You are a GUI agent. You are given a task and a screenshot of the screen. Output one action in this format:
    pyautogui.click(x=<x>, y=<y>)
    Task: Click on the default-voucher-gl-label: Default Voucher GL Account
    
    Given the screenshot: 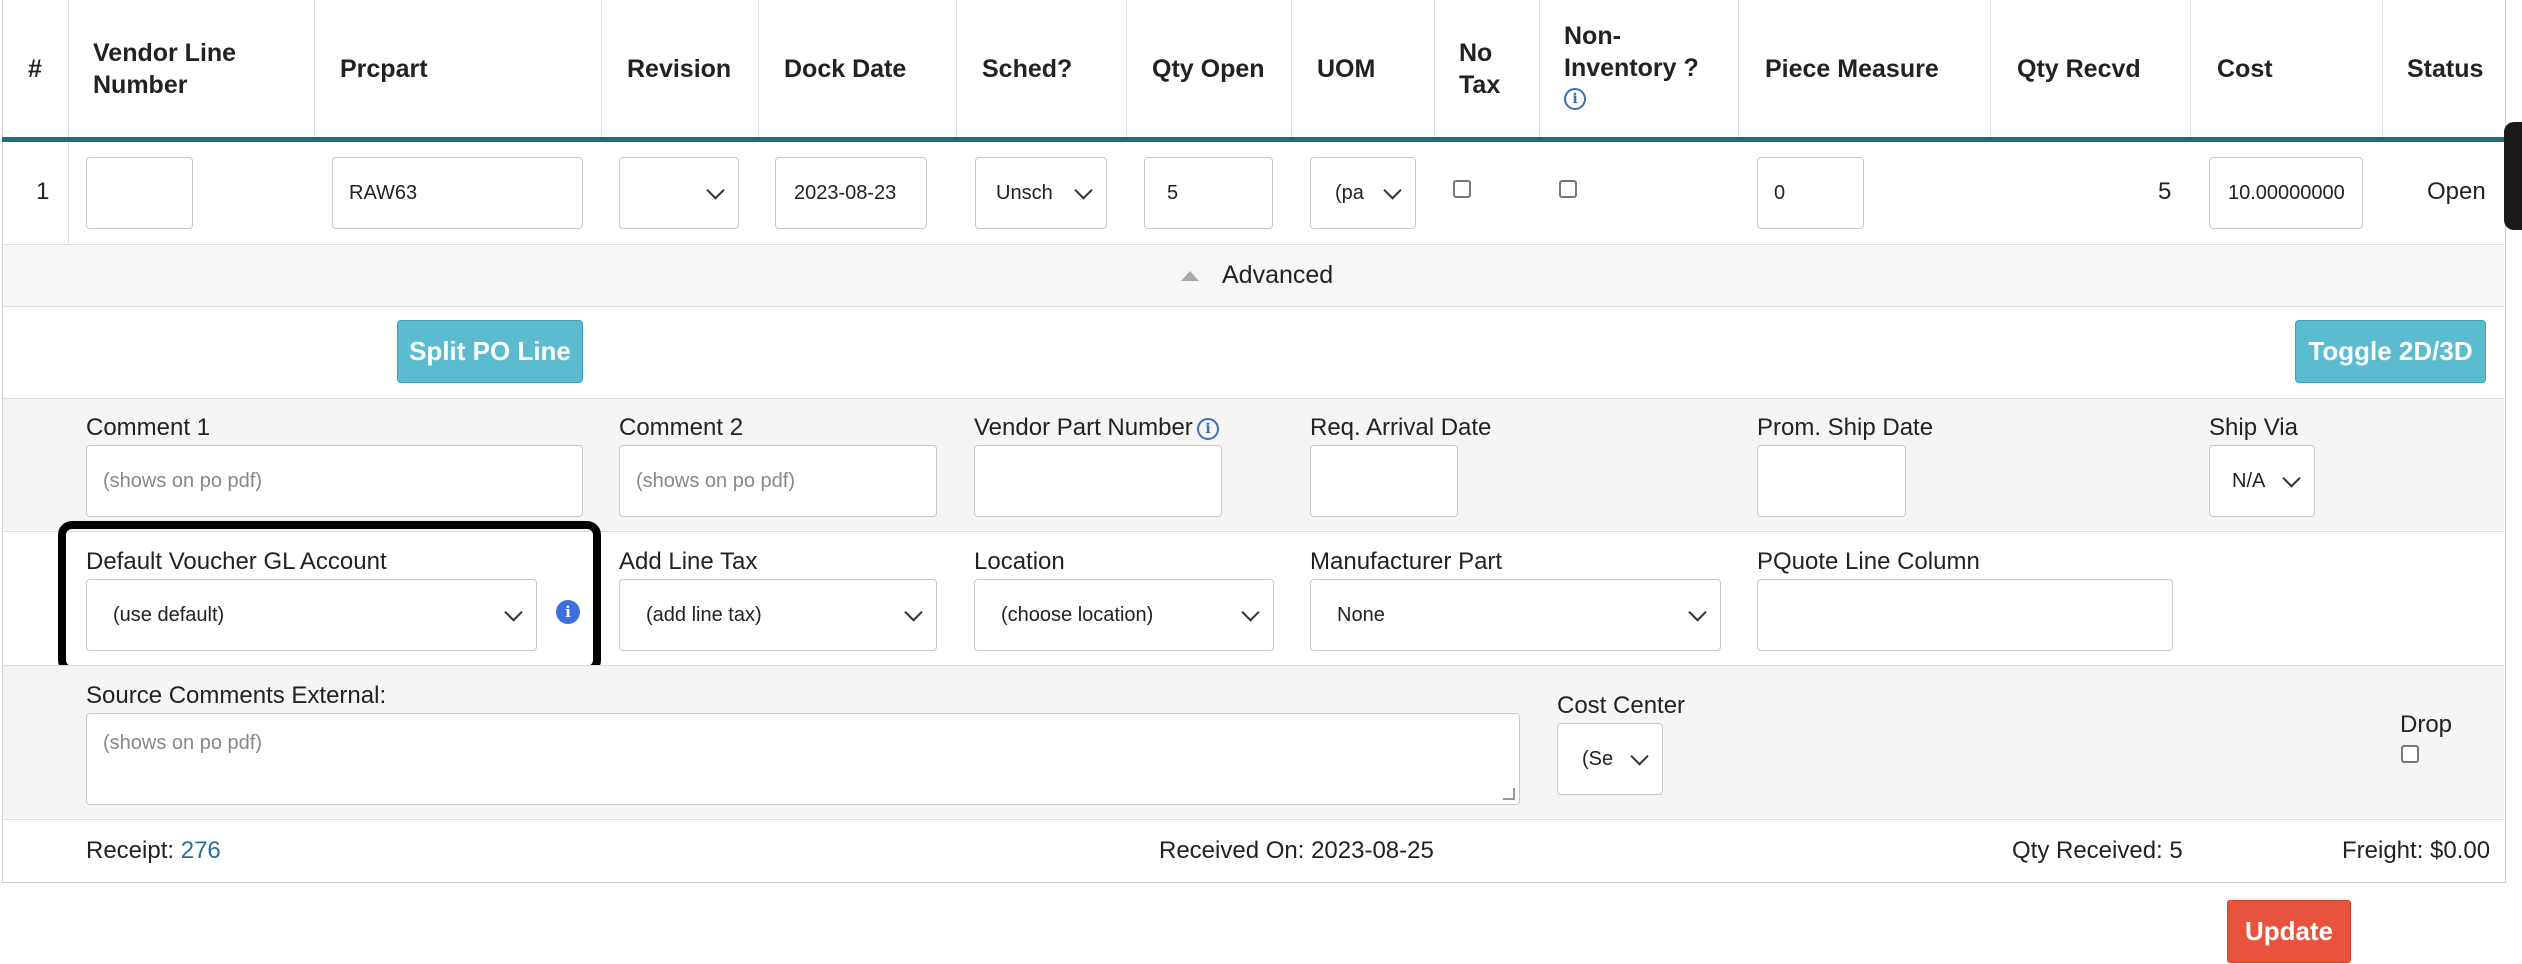 What is the action you would take?
    pyautogui.click(x=236, y=561)
    